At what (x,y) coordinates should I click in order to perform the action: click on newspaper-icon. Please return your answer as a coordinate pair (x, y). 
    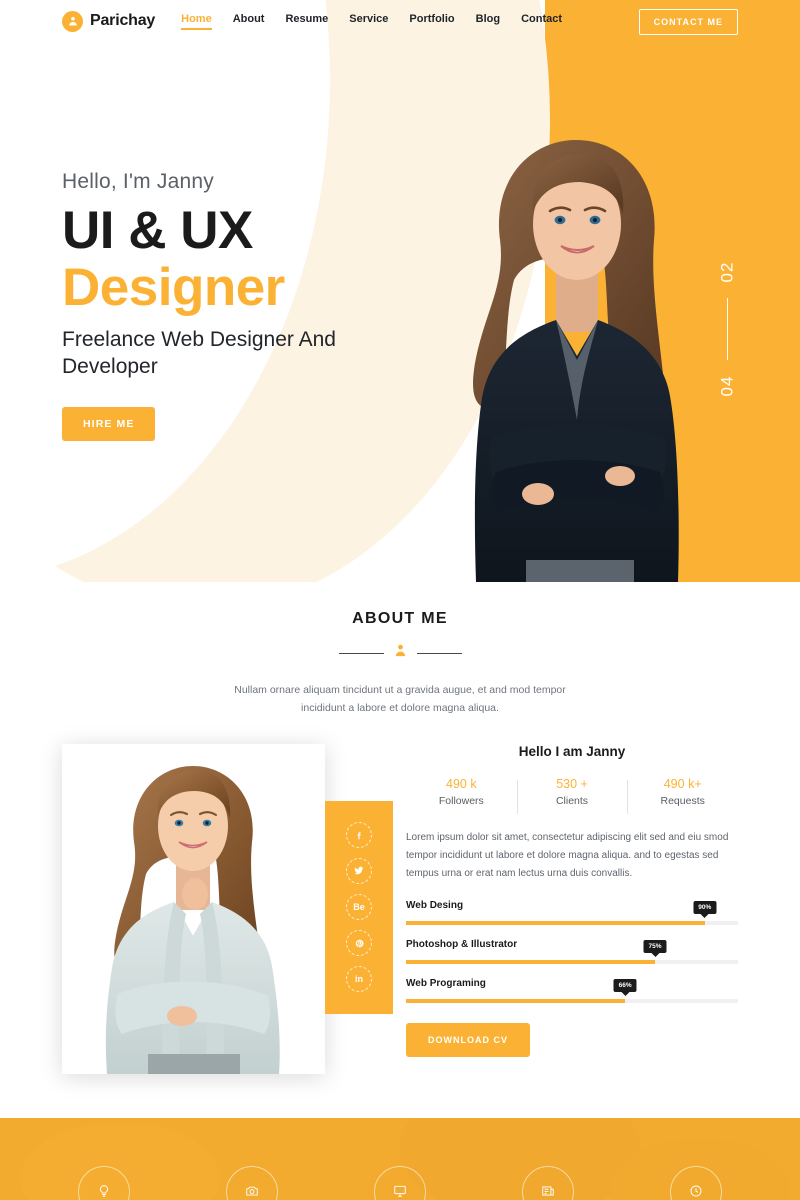
    Looking at the image, I should click on (548, 1183).